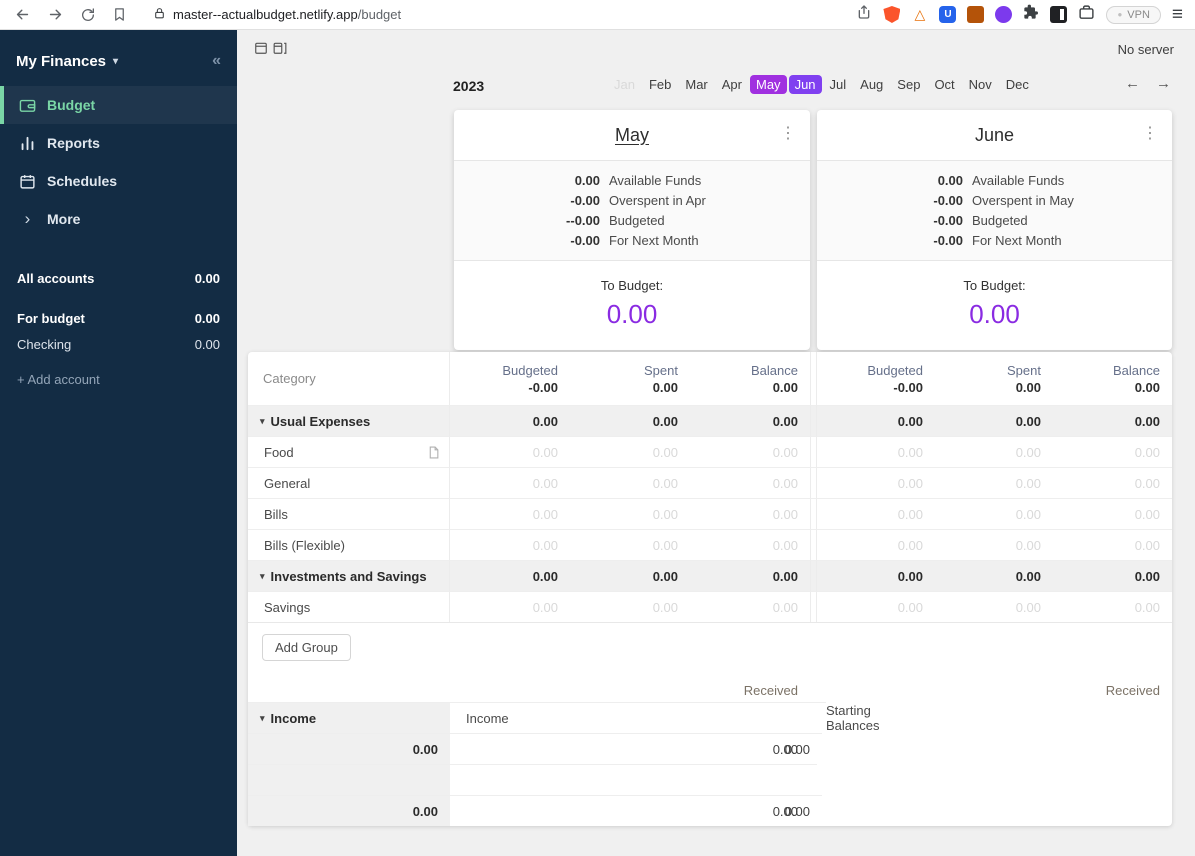 The image size is (1195, 856). What do you see at coordinates (306, 647) in the screenshot?
I see `add-group-button: Add Group` at bounding box center [306, 647].